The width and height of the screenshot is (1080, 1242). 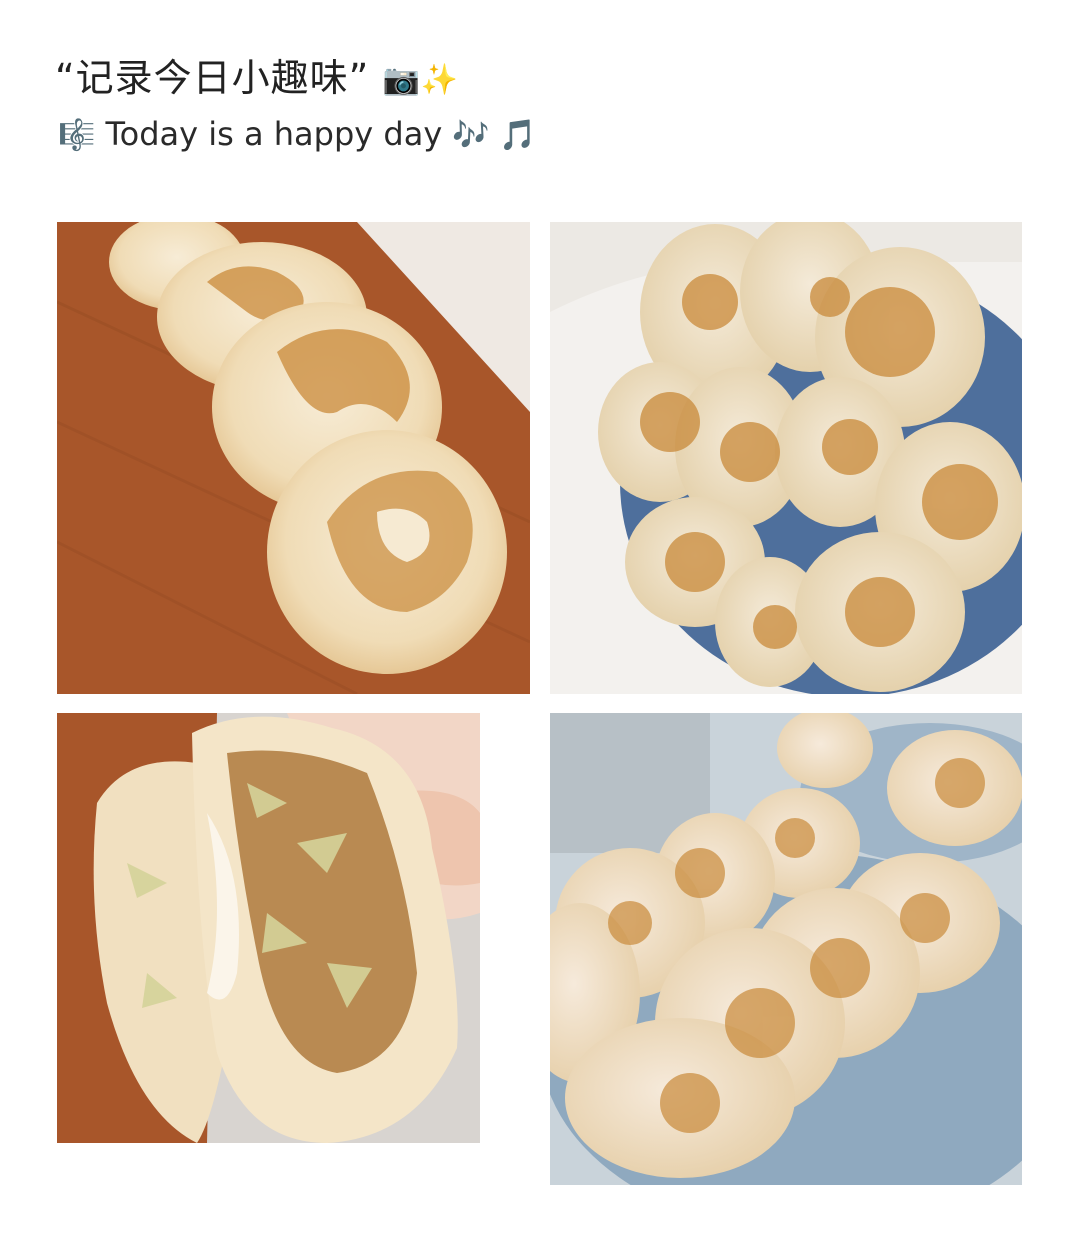 I want to click on music-score-icon: 🎼, so click(x=77, y=135).